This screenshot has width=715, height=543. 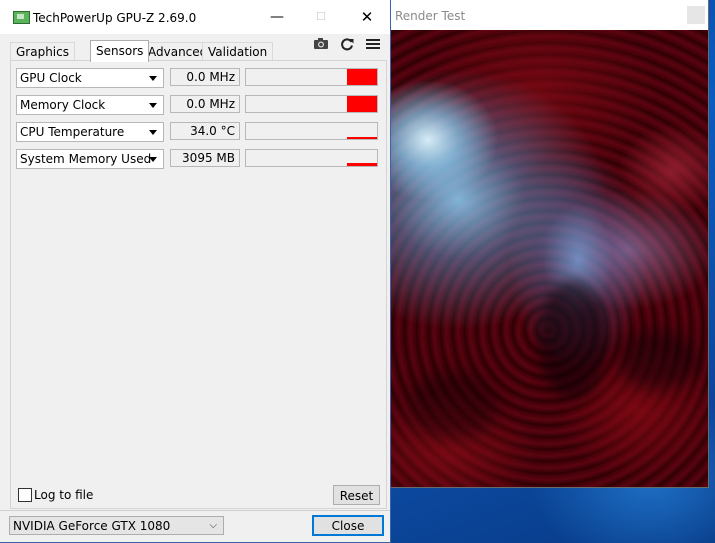 What do you see at coordinates (42, 59) in the screenshot?
I see `tab-graphics-card: Graphics Card` at bounding box center [42, 59].